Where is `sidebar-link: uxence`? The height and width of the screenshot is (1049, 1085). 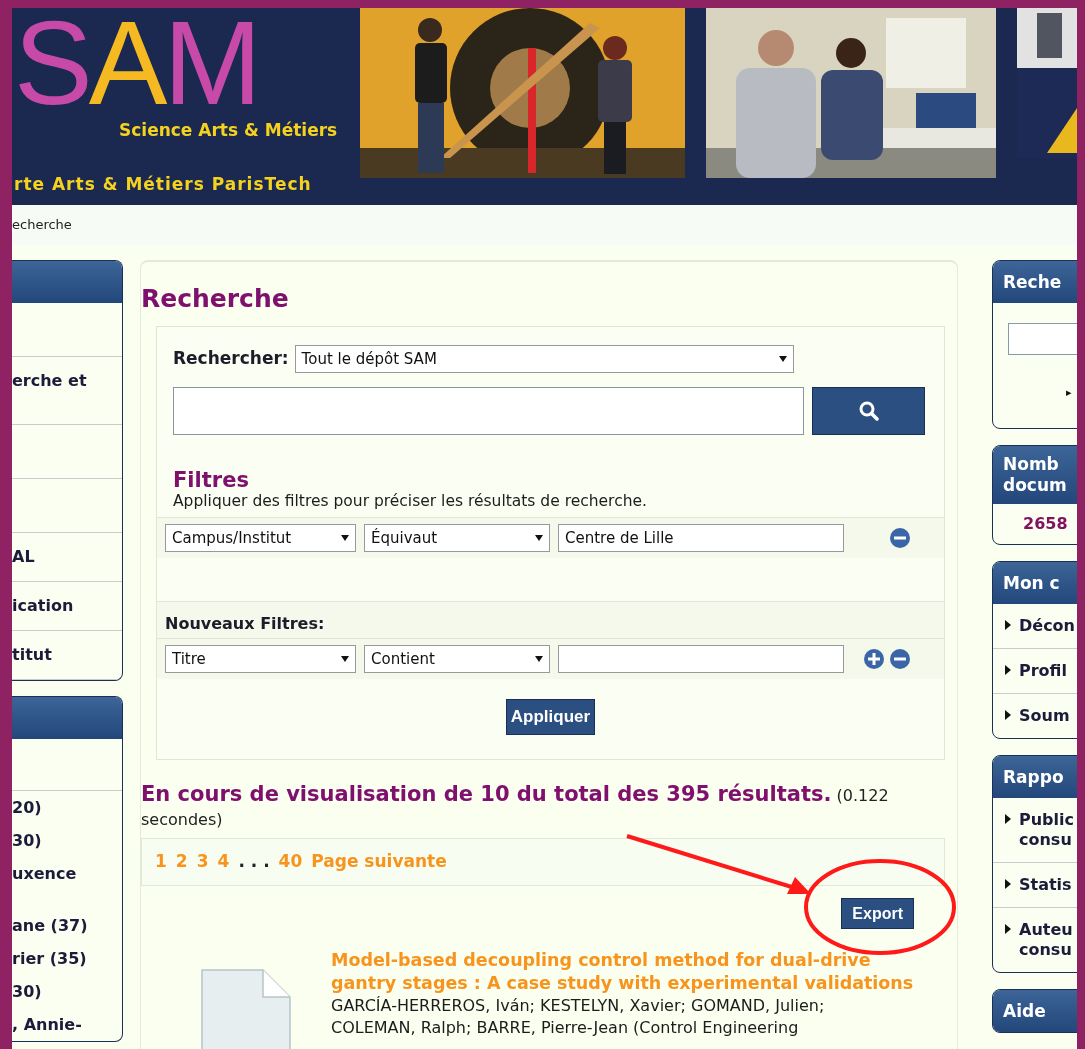
sidebar-link: uxence is located at coordinates (44, 873).